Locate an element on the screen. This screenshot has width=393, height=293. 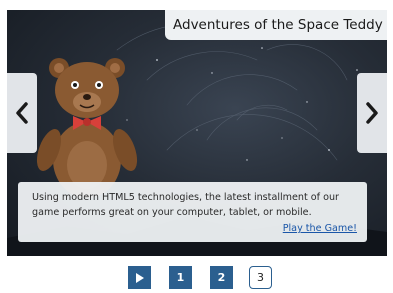
play-game-link: Play the Game! is located at coordinates (320, 228).